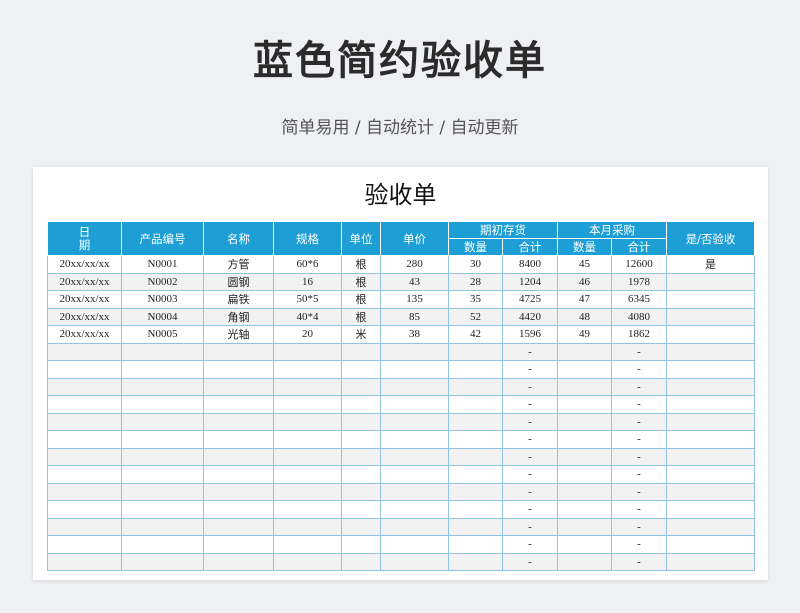  I want to click on cell-buy-total: 1978, so click(639, 281).